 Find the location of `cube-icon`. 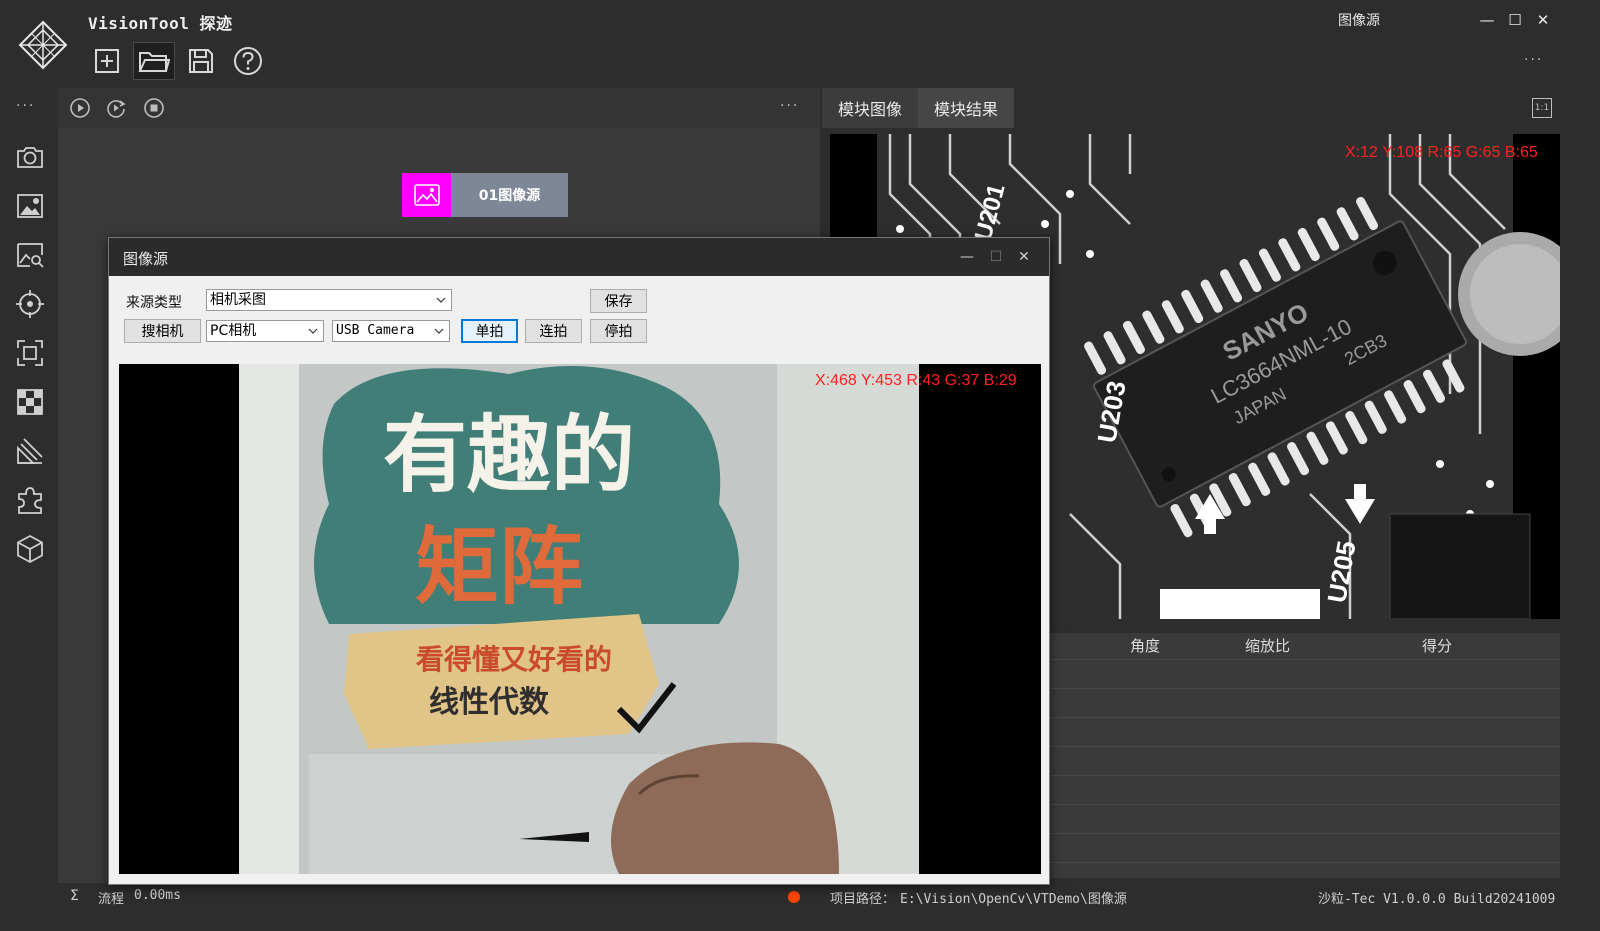

cube-icon is located at coordinates (30, 549).